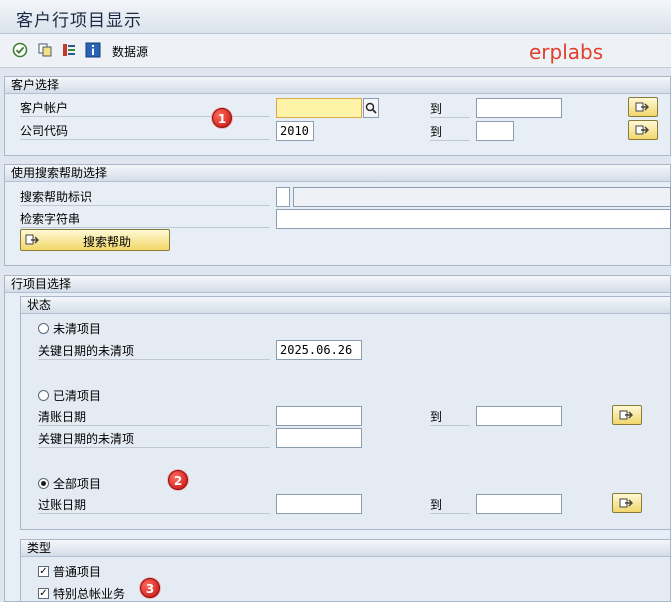 This screenshot has width=671, height=602. What do you see at coordinates (43, 593) in the screenshot?
I see `special-gl-checkbox: ✓` at bounding box center [43, 593].